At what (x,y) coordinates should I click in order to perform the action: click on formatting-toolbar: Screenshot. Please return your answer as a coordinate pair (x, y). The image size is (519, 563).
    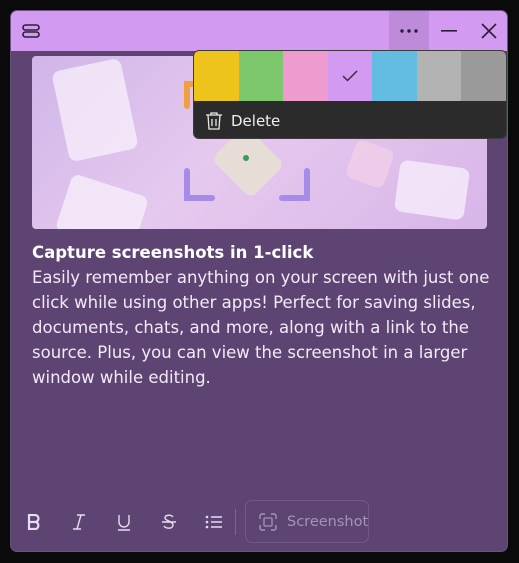
    Looking at the image, I should click on (259, 522).